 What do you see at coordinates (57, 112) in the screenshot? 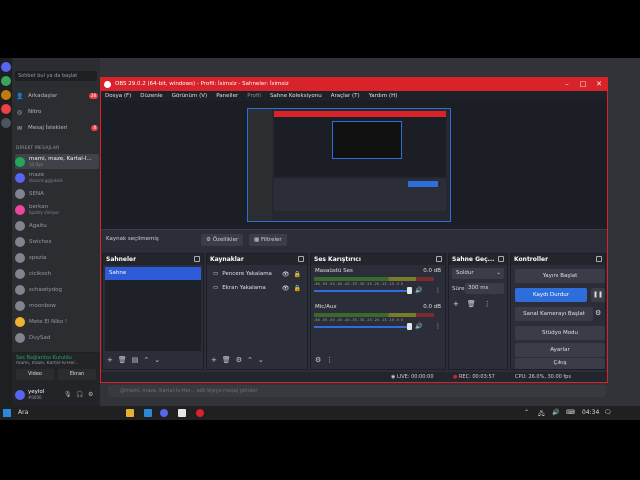
I see `nav-nitro: ◎ Nitro` at bounding box center [57, 112].